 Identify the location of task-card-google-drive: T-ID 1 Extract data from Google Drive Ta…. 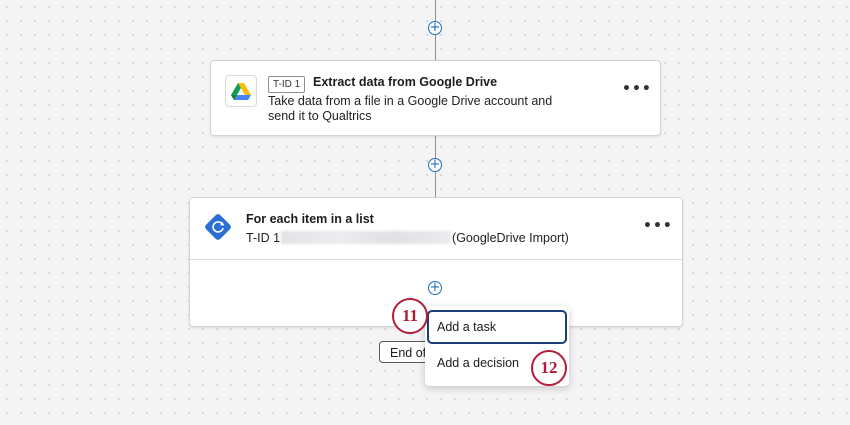
(435, 98).